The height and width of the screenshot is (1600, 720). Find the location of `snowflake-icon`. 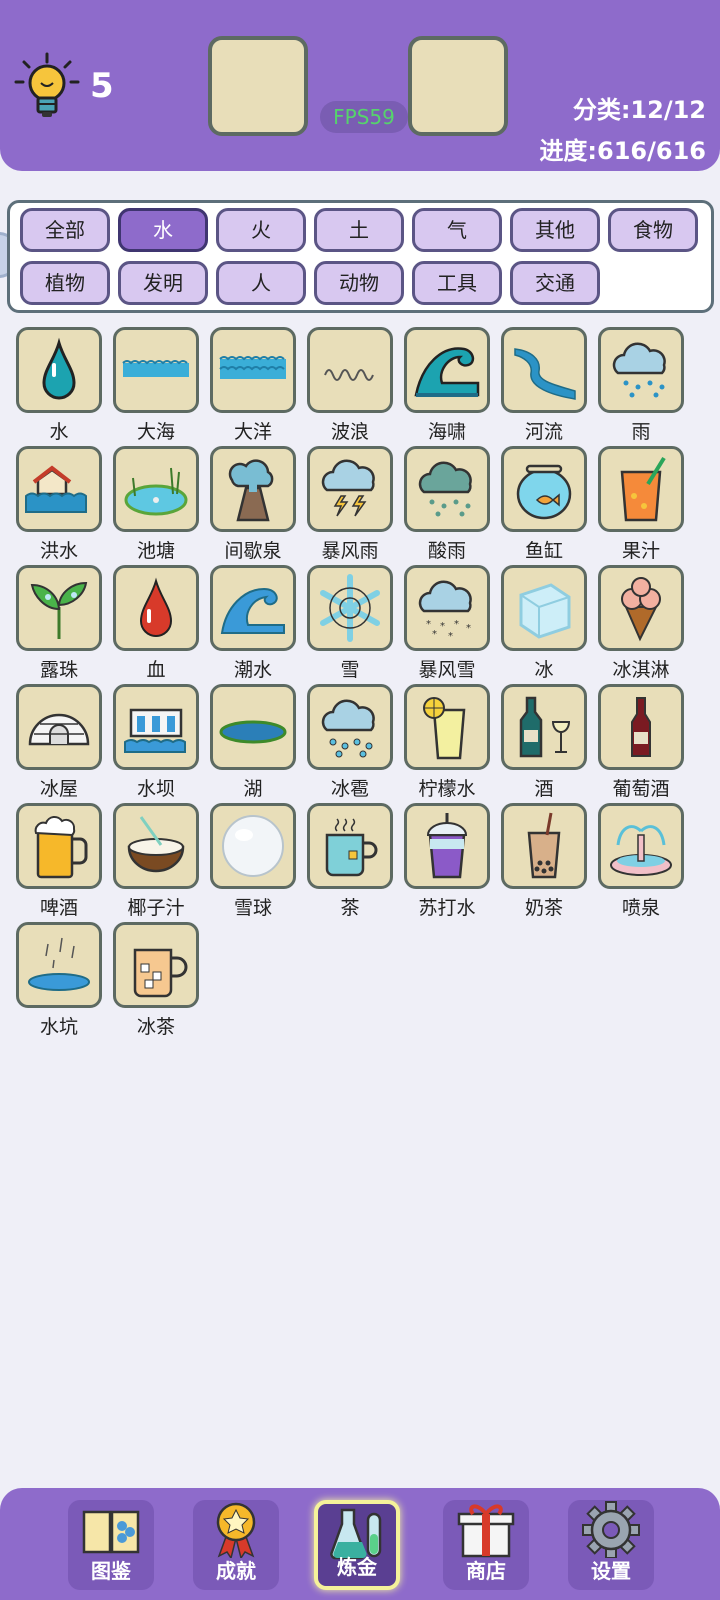

snowflake-icon is located at coordinates (350, 608).